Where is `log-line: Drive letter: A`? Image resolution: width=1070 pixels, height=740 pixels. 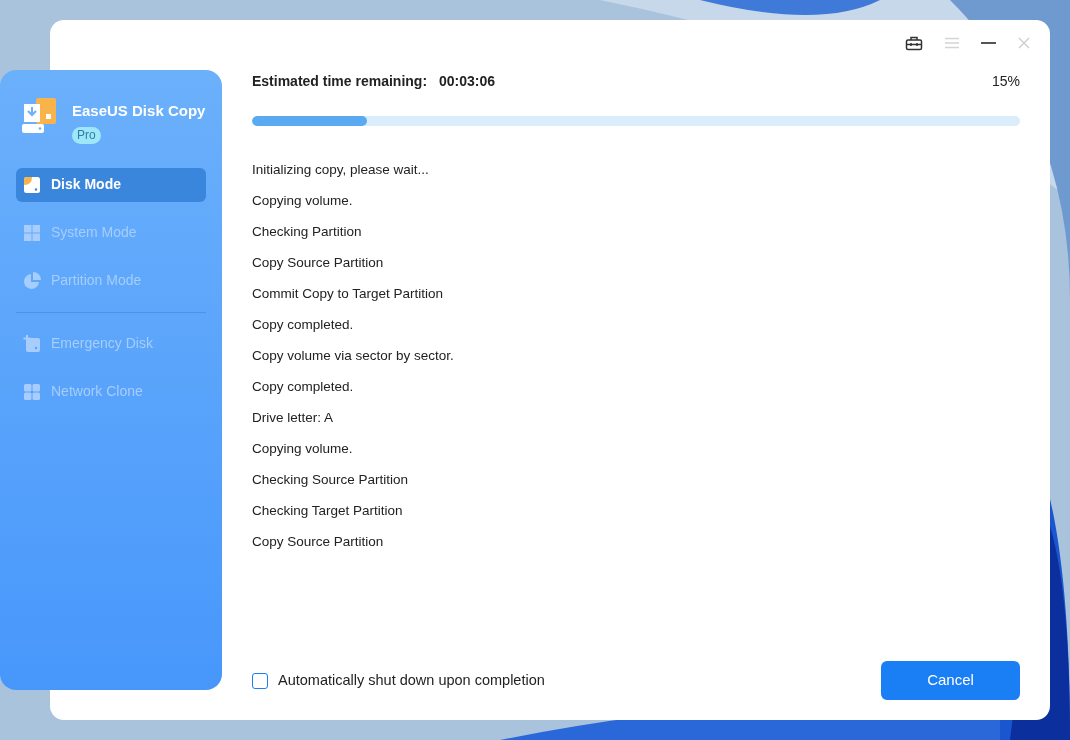 log-line: Drive letter: A is located at coordinates (293, 418).